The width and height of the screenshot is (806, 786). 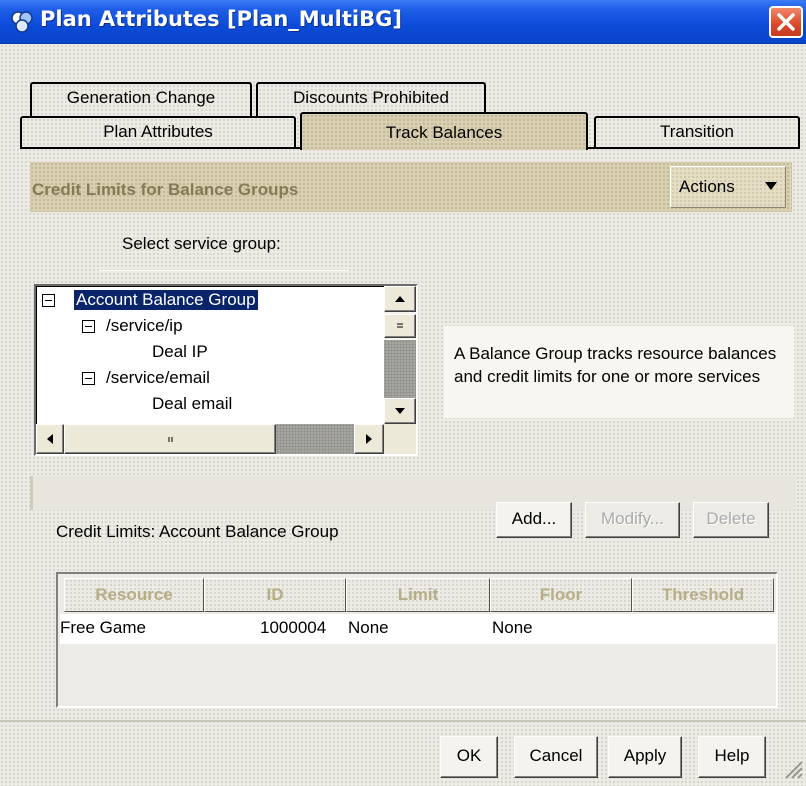 I want to click on tree-node-label: /service/ip, so click(x=144, y=325).